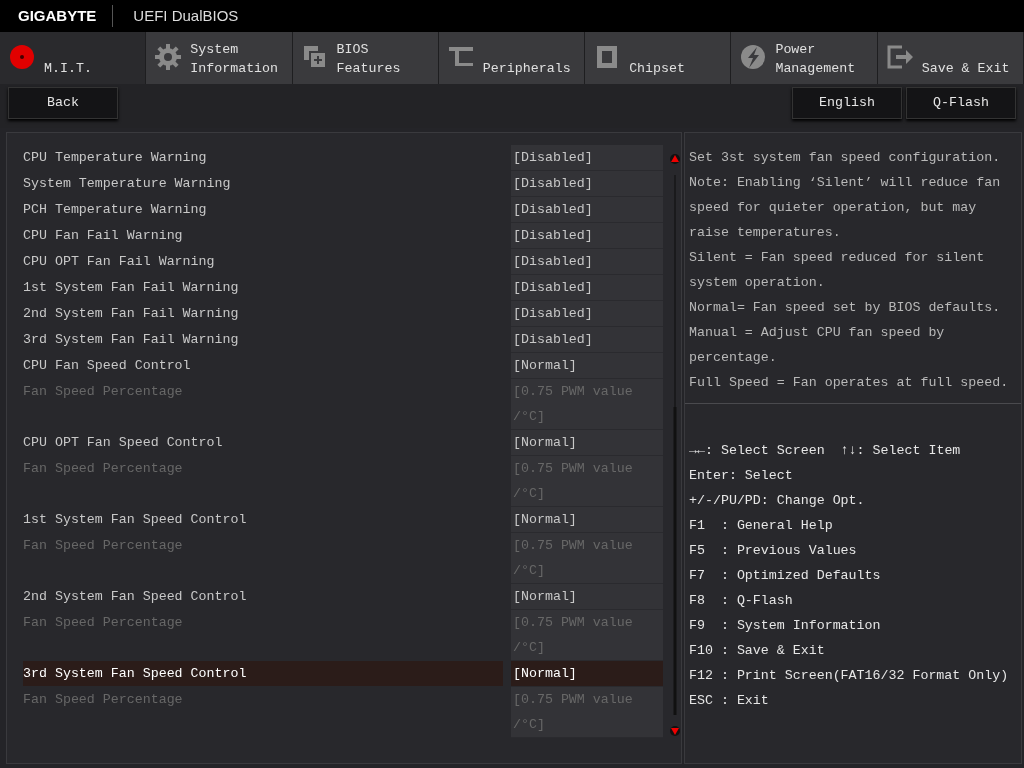  I want to click on help-text: Set 3st system fan speed configuration., so click(845, 158).